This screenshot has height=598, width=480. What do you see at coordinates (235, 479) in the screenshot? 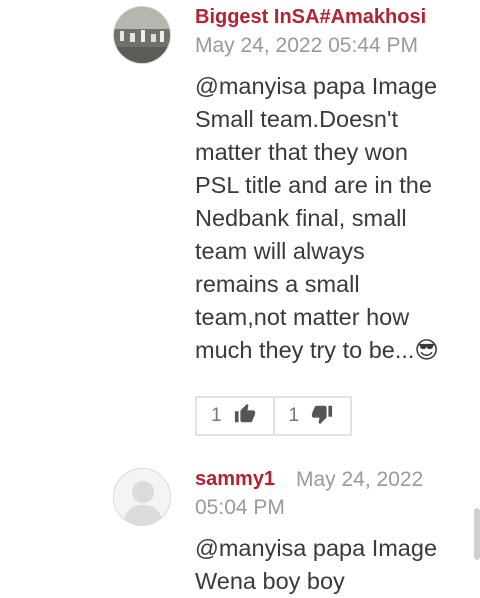
I see `comment-author: sammy1` at bounding box center [235, 479].